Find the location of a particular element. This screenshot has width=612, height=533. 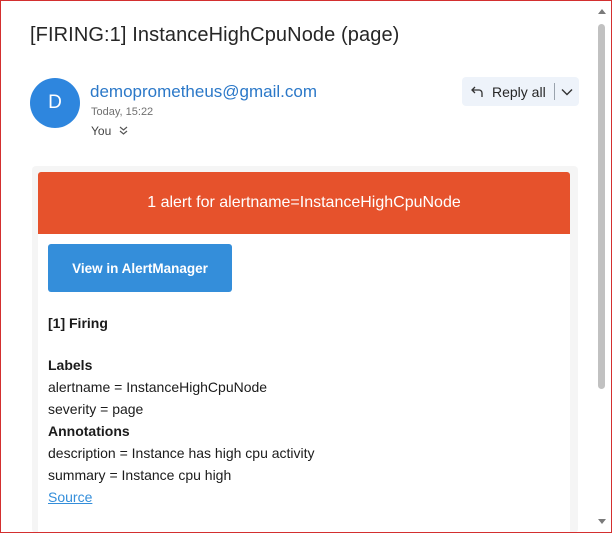

labels-heading: Labels is located at coordinates (70, 365).